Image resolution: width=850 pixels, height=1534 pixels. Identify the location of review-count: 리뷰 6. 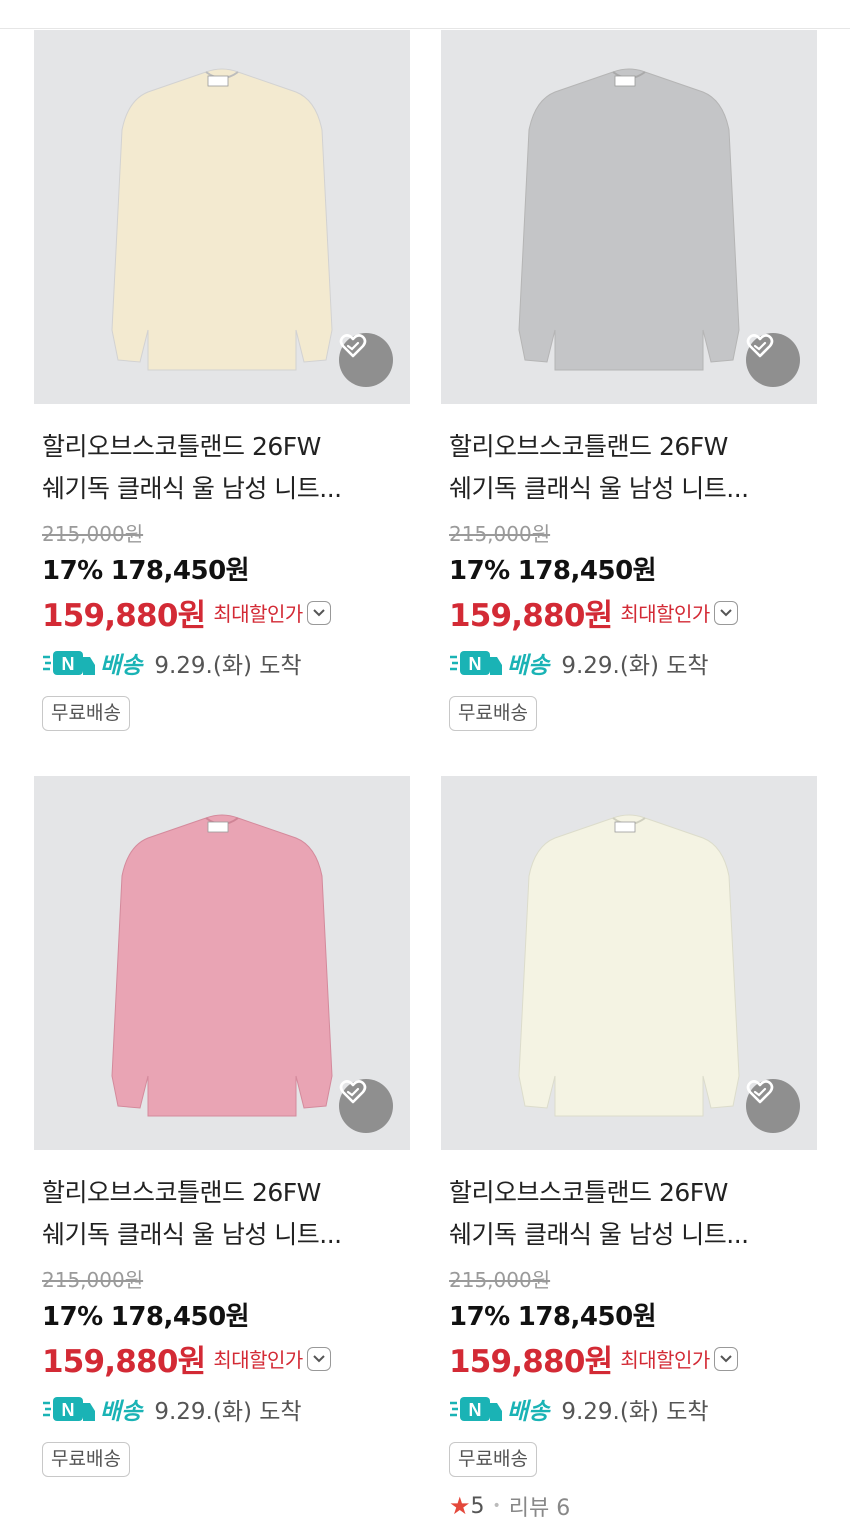
(539, 1508).